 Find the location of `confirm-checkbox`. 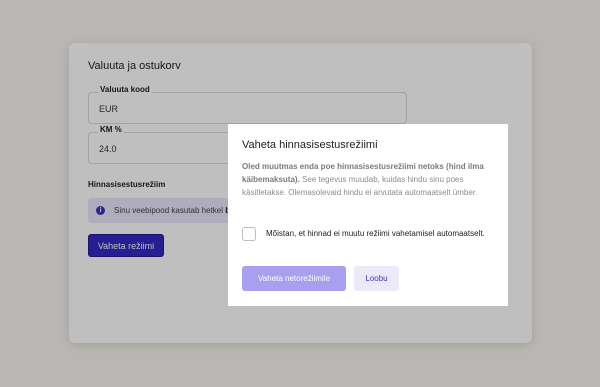

confirm-checkbox is located at coordinates (249, 234).